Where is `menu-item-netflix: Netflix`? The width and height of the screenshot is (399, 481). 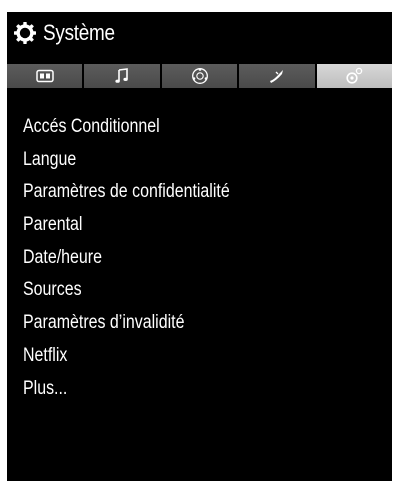
menu-item-netflix: Netflix is located at coordinates (126, 356).